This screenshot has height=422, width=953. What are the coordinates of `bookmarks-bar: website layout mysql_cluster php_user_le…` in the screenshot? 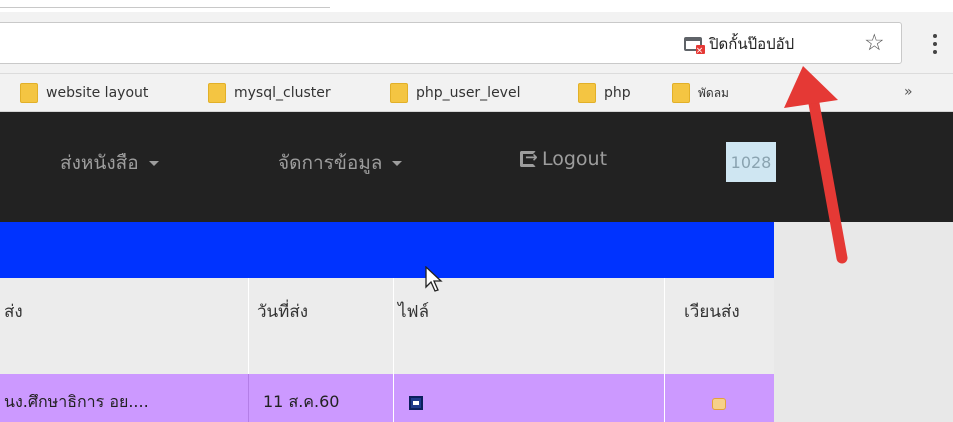 It's located at (476, 93).